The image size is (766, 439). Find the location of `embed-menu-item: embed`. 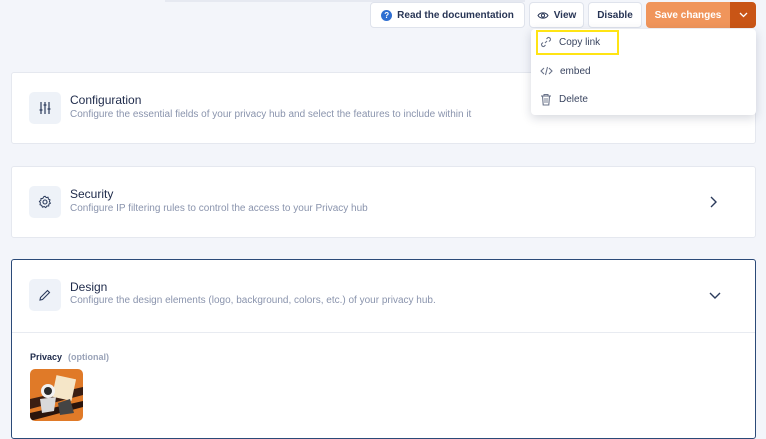

embed-menu-item: embed is located at coordinates (565, 71).